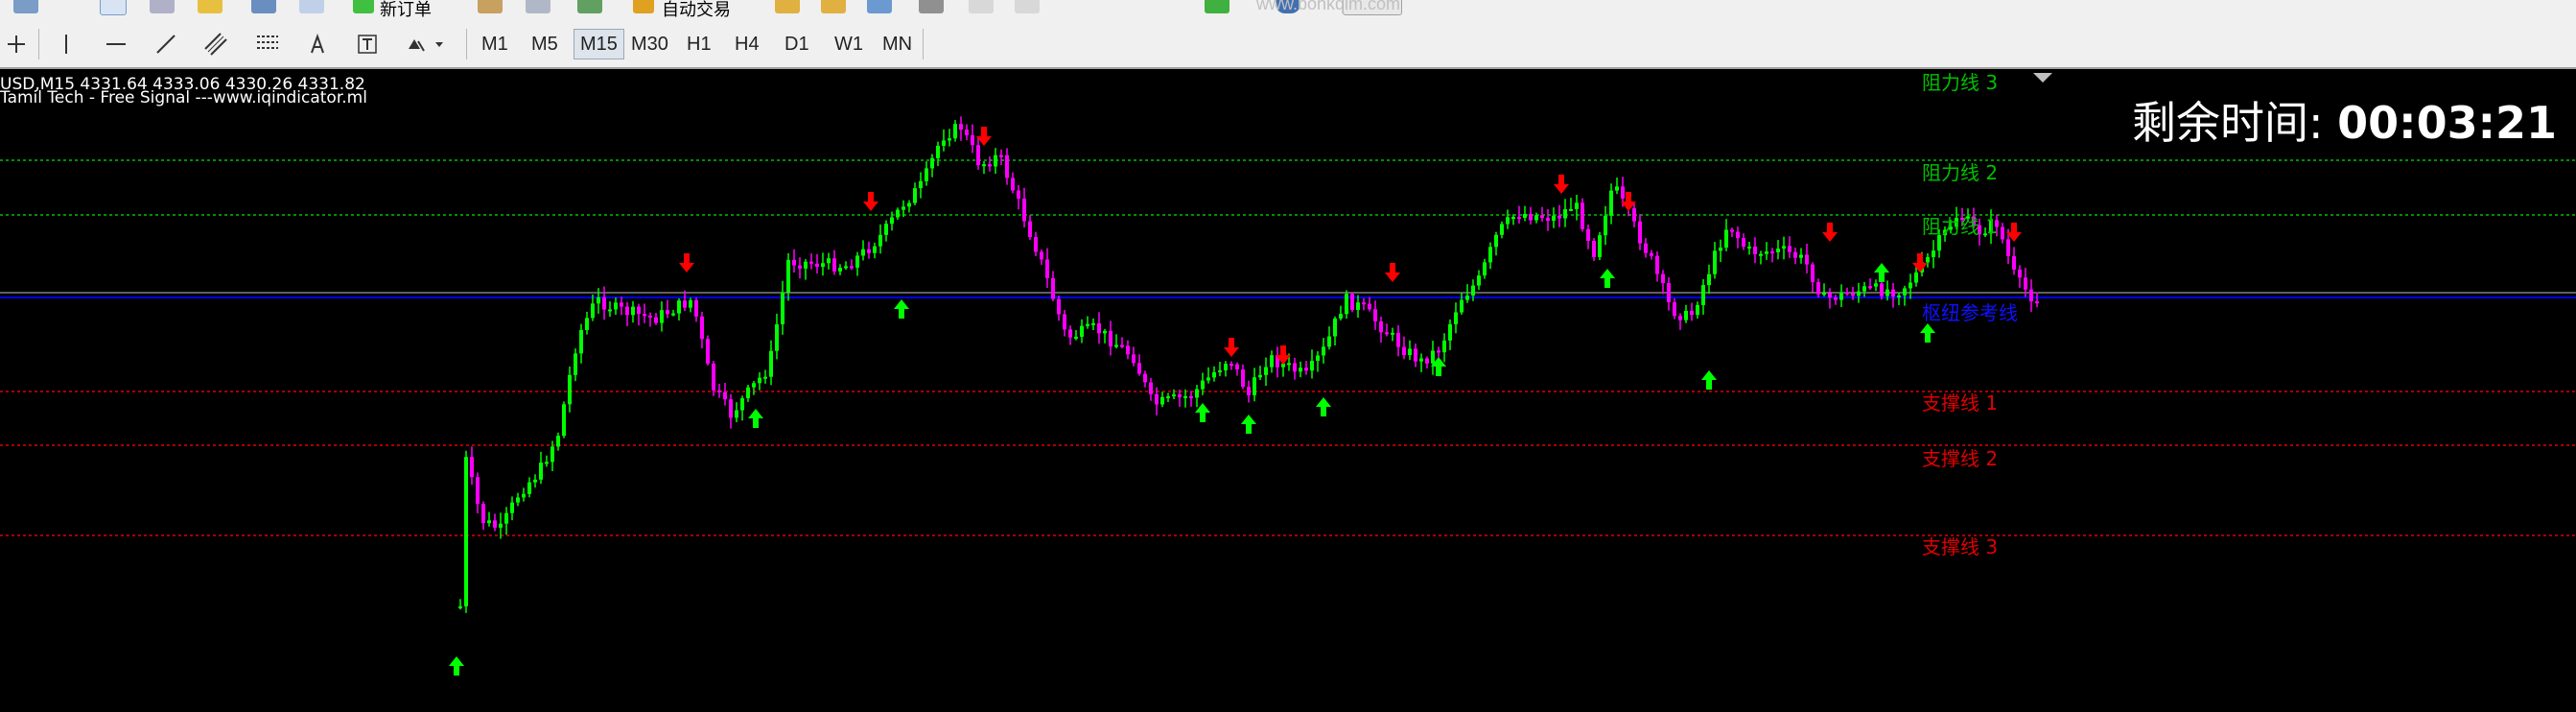 Image resolution: width=2576 pixels, height=712 pixels. What do you see at coordinates (162, 6) in the screenshot?
I see `navigator-icon` at bounding box center [162, 6].